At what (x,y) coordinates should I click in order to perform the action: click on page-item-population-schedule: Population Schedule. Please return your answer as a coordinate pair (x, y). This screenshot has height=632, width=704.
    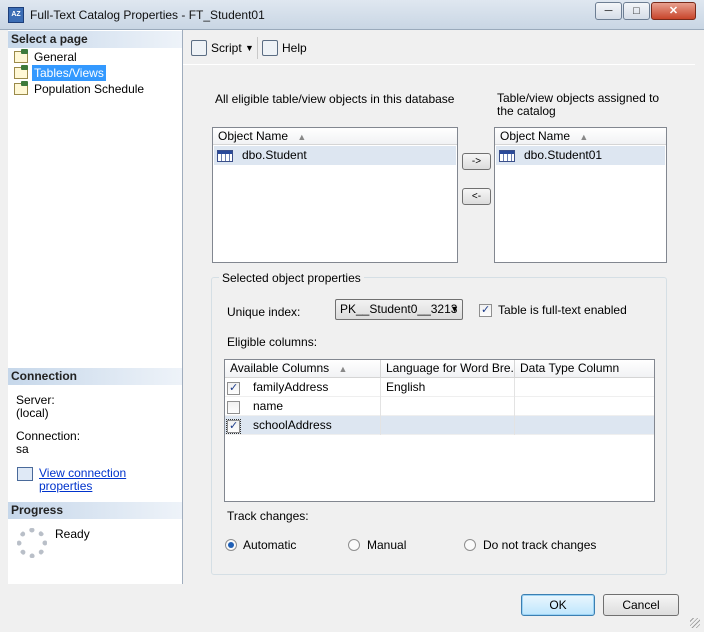
    Looking at the image, I should click on (79, 89).